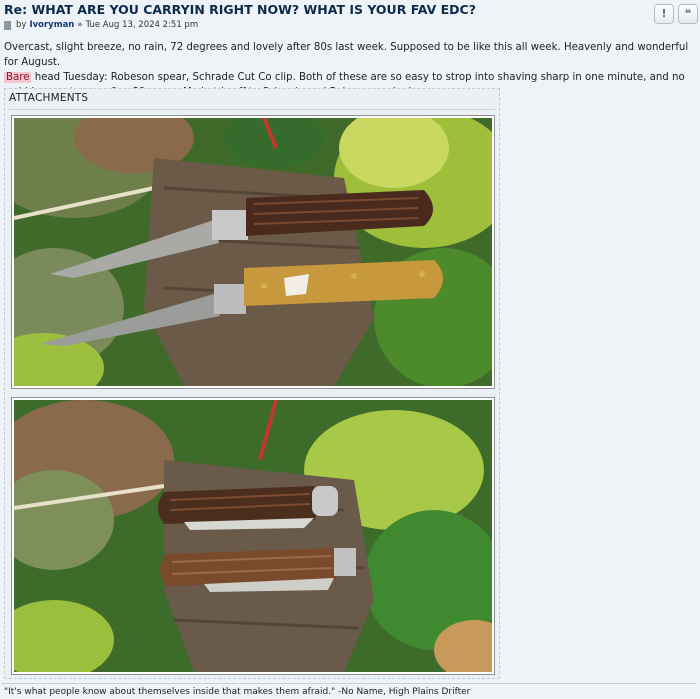 The height and width of the screenshot is (699, 700). What do you see at coordinates (252, 109) in the screenshot?
I see `attachments-divider` at bounding box center [252, 109].